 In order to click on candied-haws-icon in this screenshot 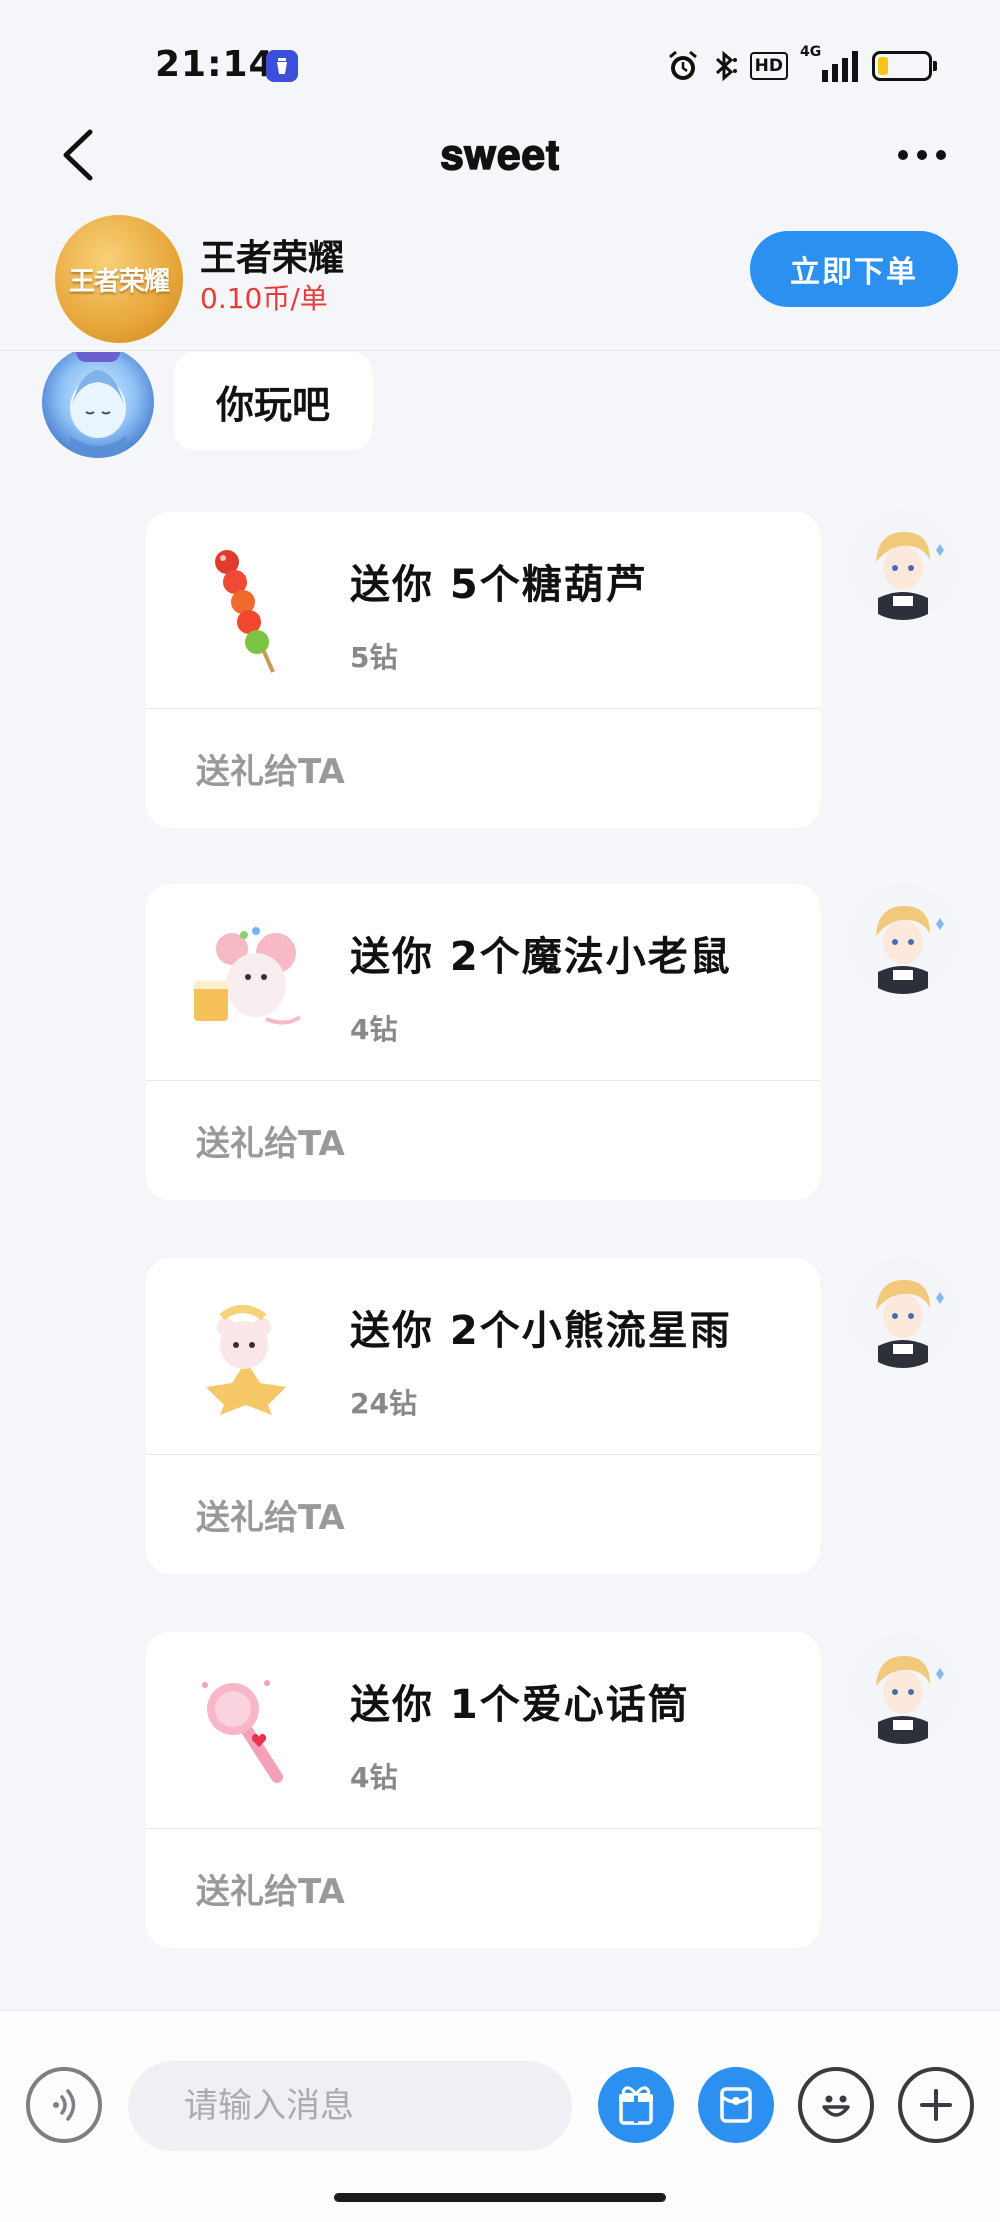, I will do `click(246, 611)`.